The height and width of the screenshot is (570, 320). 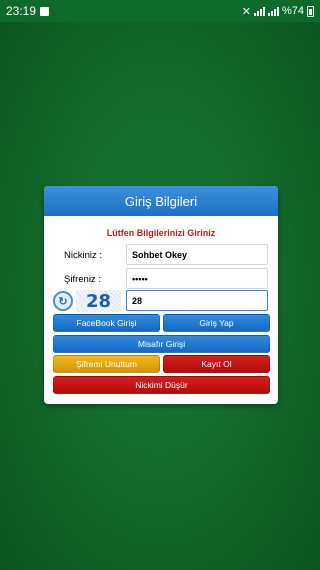 What do you see at coordinates (21, 11) in the screenshot?
I see `status-time: 23:19` at bounding box center [21, 11].